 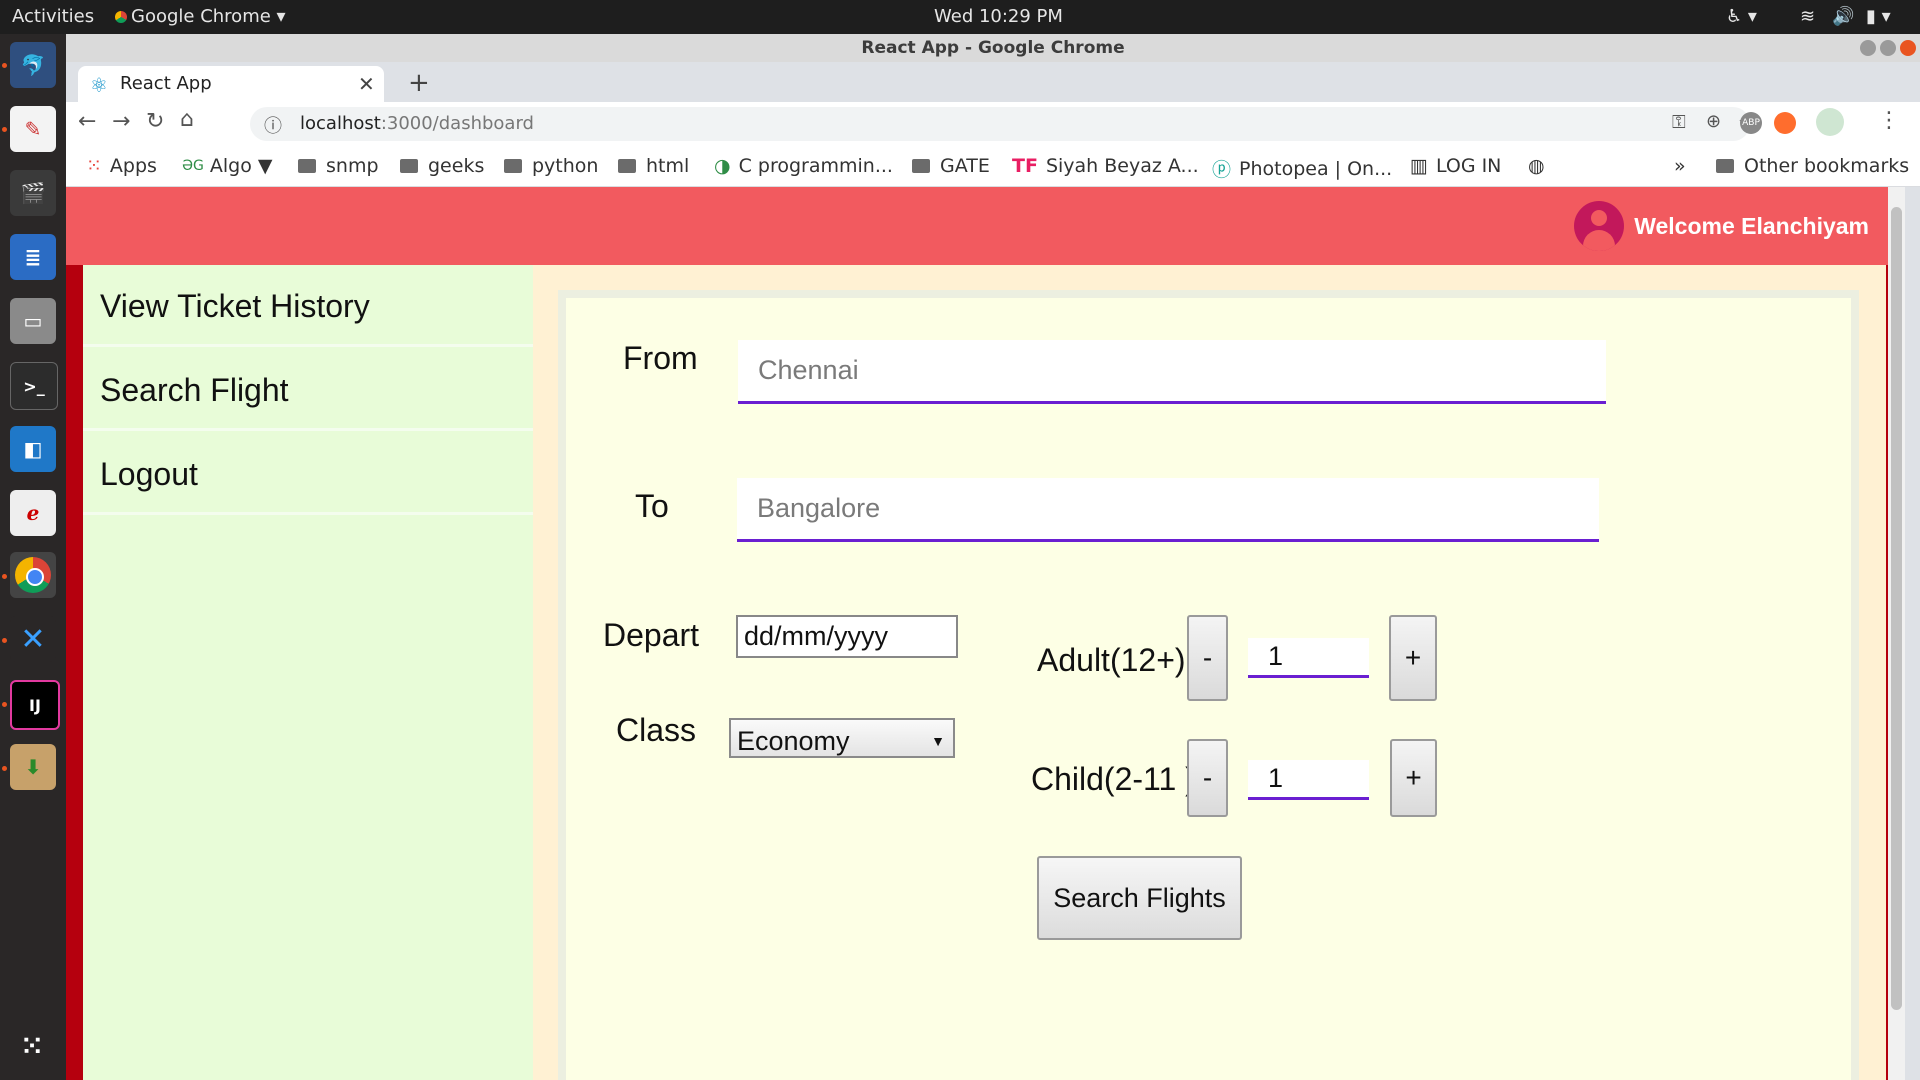 I want to click on chrome-logo-icon, so click(x=33, y=575).